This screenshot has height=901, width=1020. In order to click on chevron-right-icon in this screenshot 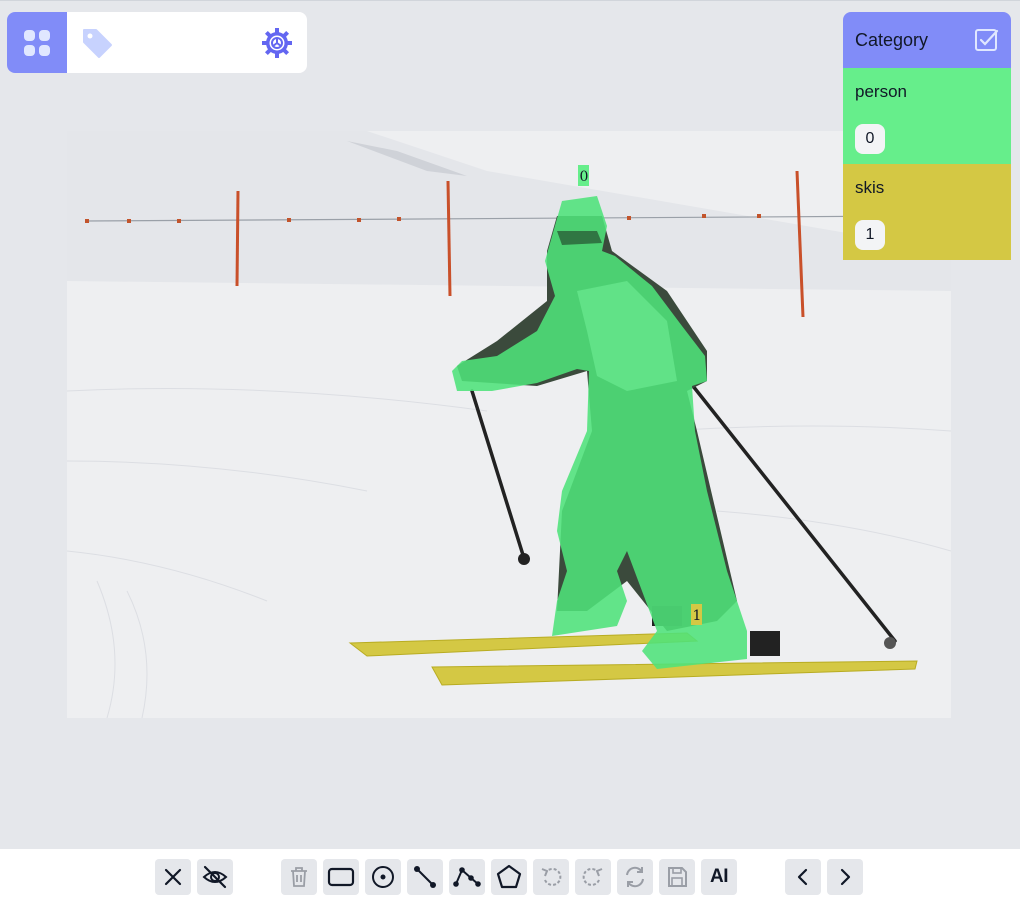, I will do `click(845, 877)`.